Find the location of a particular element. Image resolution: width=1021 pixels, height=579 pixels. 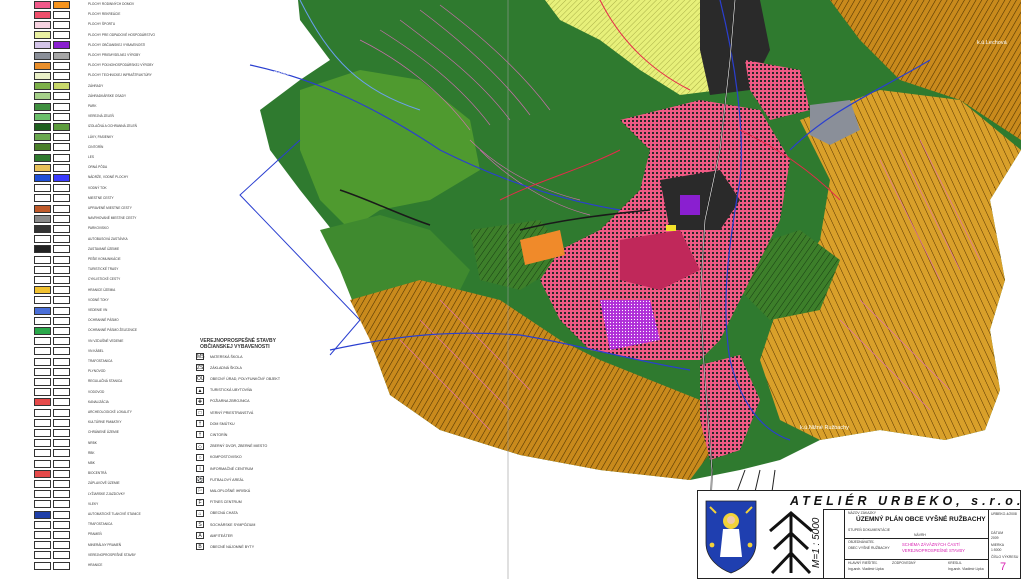

civic-legend-item: † DOM SMÚTKU is located at coordinates (215, 423).